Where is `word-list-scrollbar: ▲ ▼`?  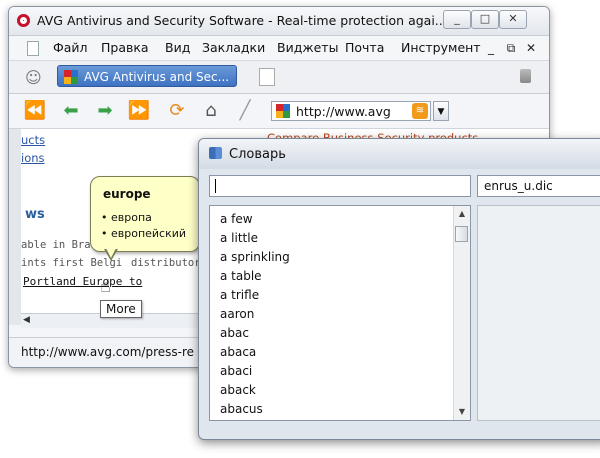 word-list-scrollbar: ▲ ▼ is located at coordinates (461, 313).